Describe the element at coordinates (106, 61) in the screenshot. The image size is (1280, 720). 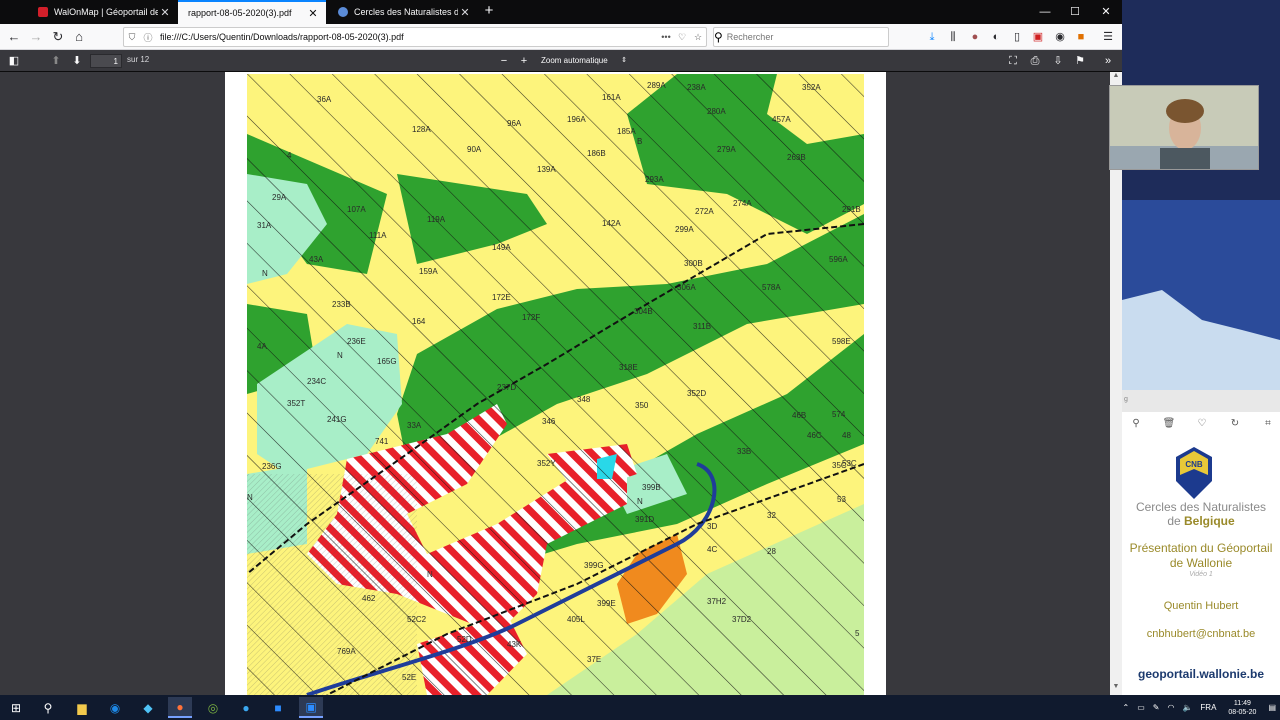
I see `page-number-input` at that location.